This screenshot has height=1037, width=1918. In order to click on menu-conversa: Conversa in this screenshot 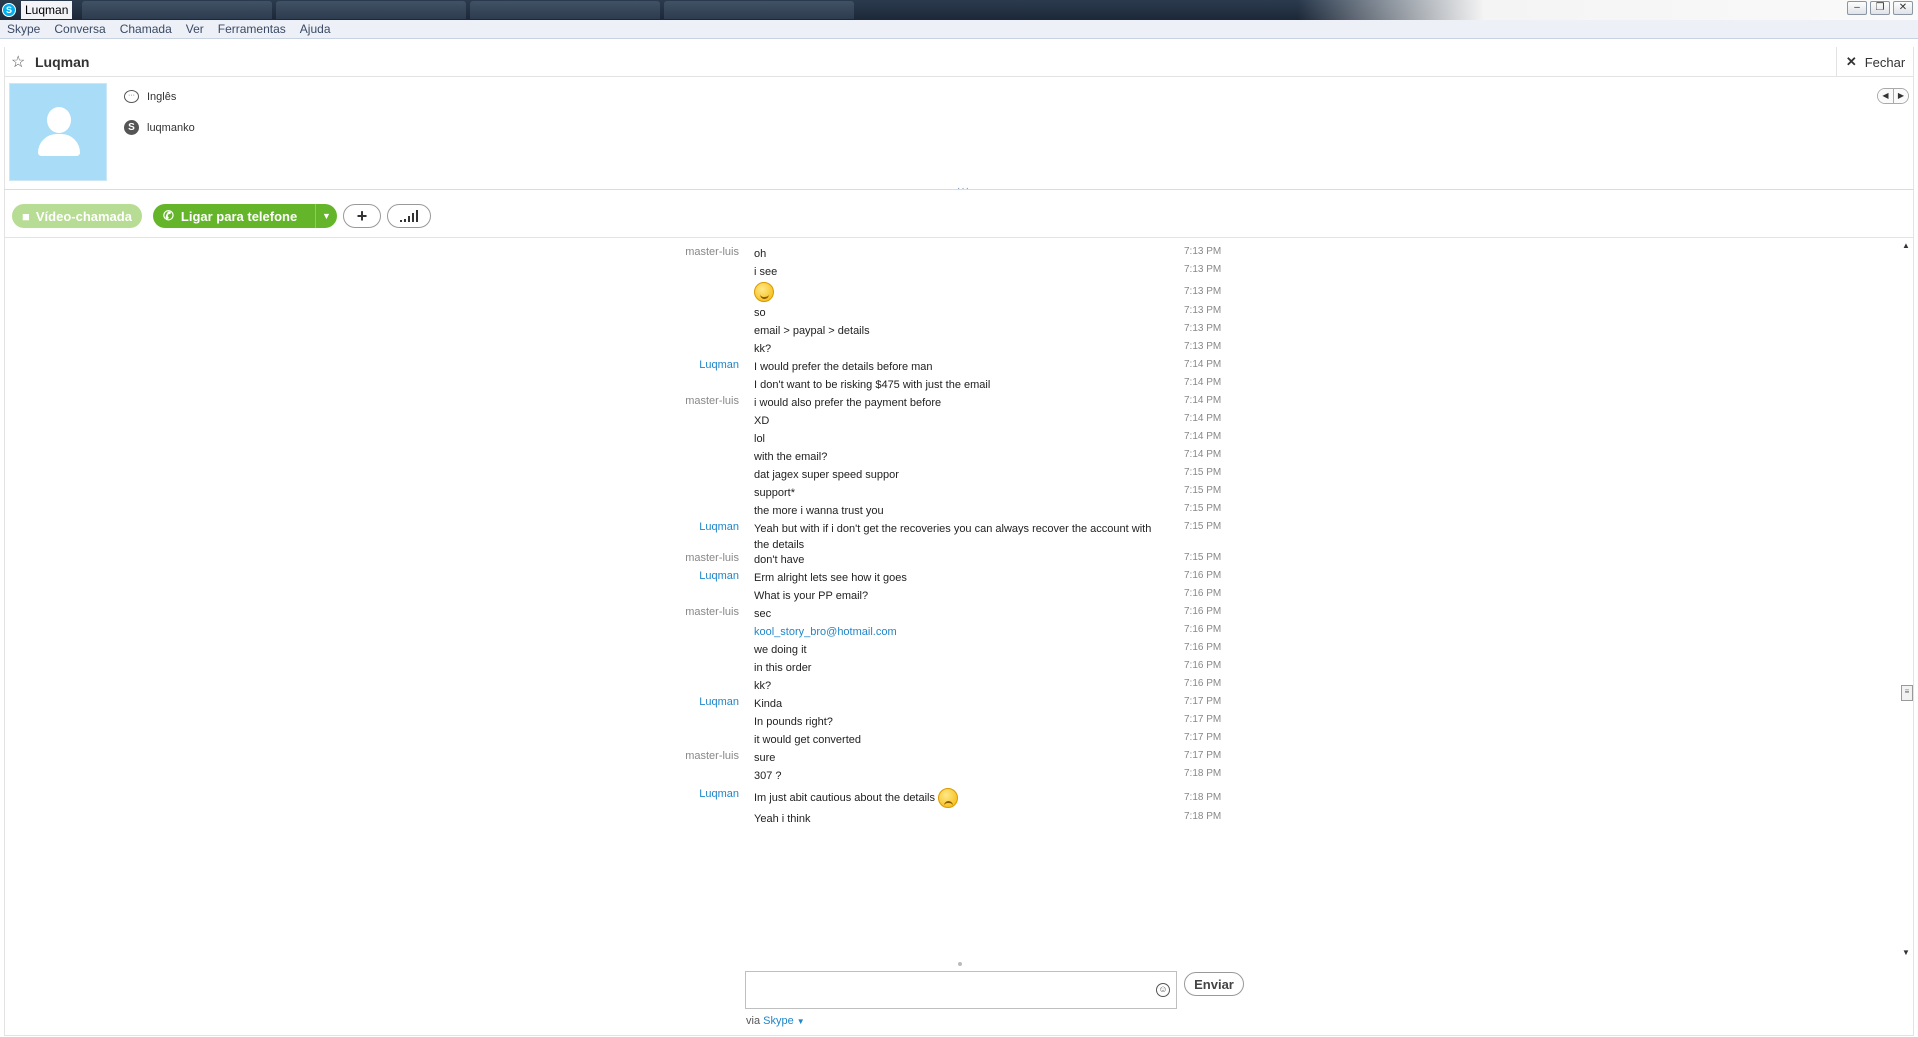, I will do `click(79, 29)`.